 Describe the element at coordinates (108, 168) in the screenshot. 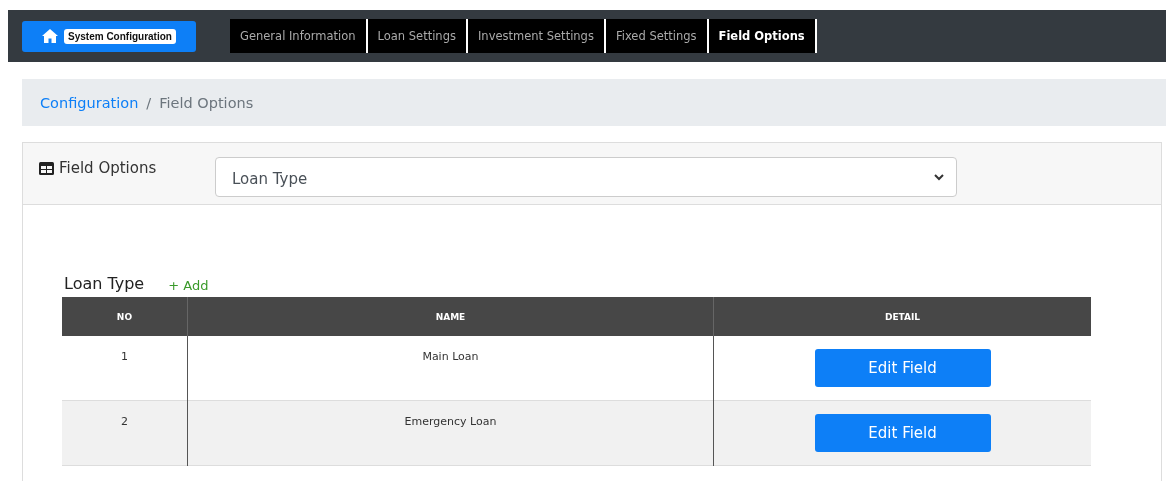

I see `card-title: Field Options` at that location.